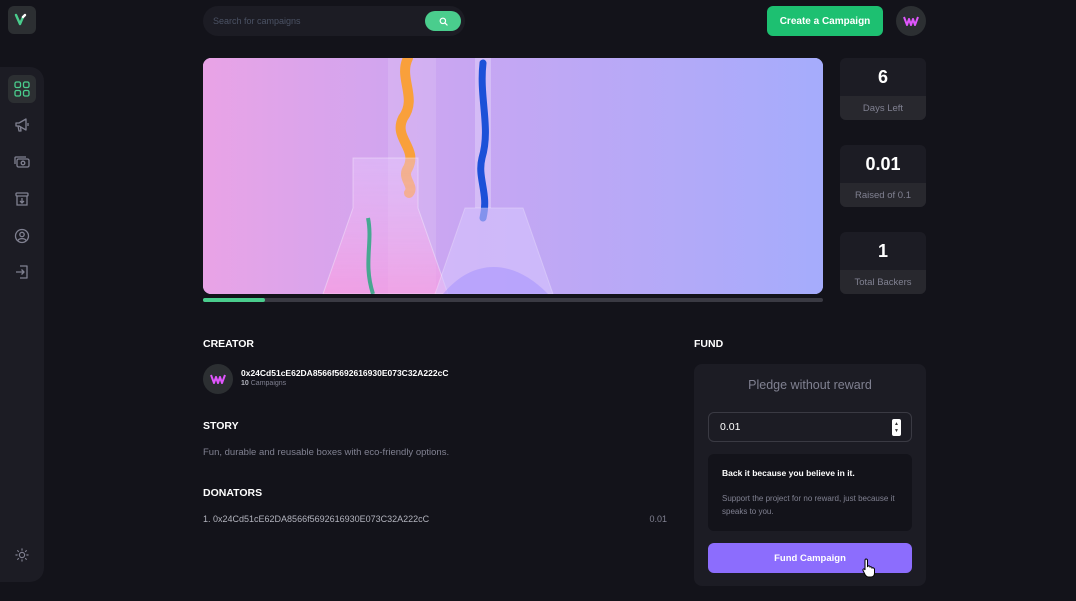  I want to click on stat-label: Raised of 0.1, so click(883, 195).